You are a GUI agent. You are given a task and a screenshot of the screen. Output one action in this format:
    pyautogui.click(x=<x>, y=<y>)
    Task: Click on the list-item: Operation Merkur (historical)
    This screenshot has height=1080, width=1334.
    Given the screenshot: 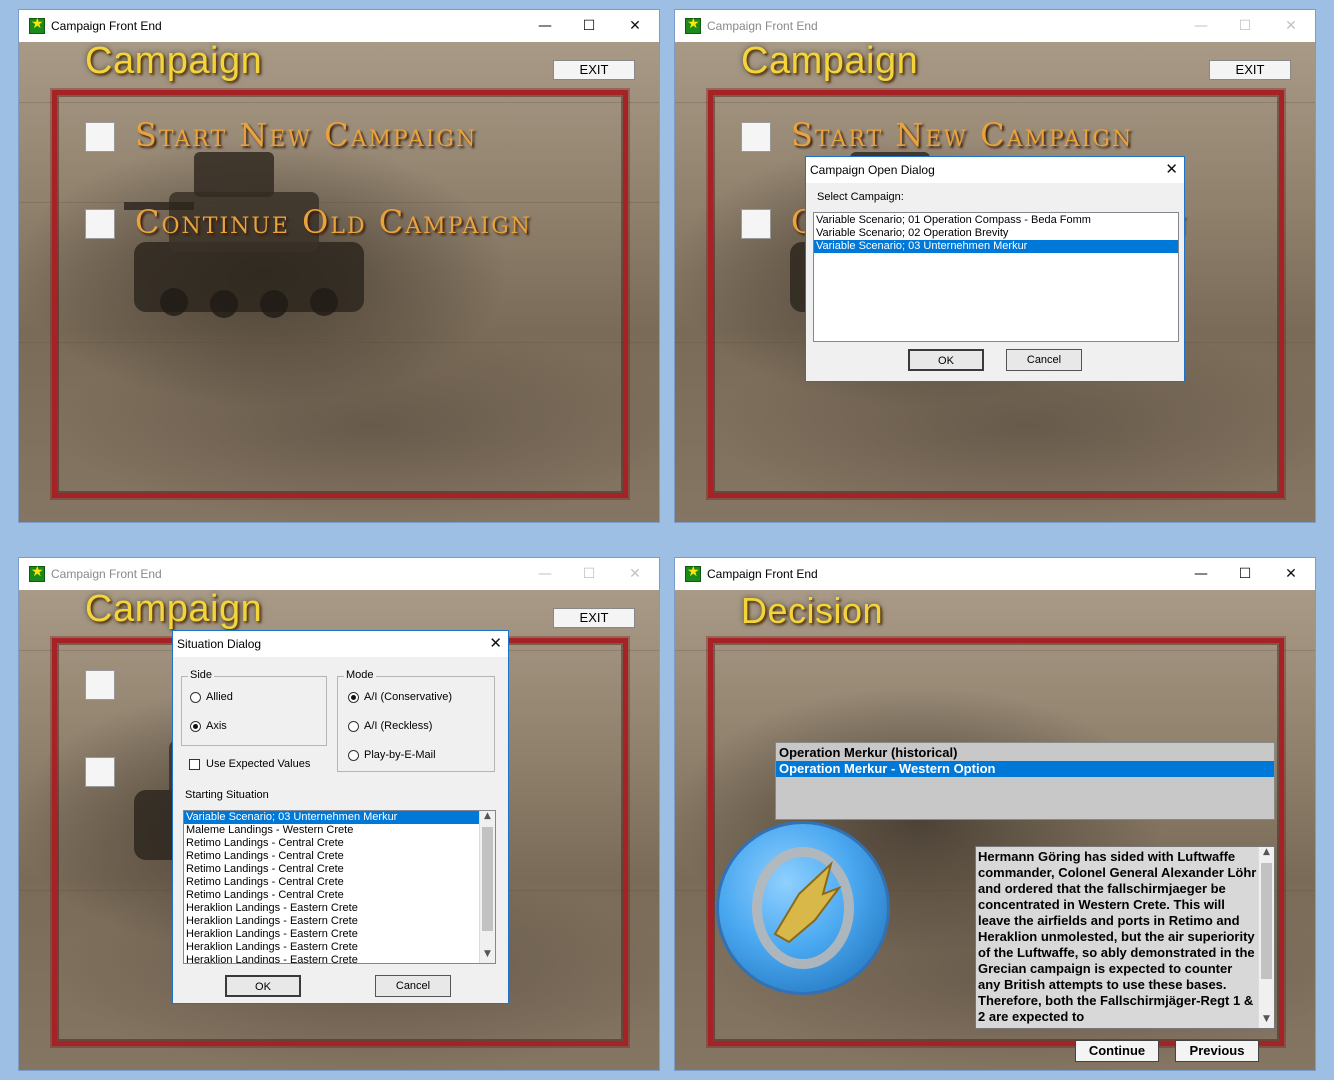 What is the action you would take?
    pyautogui.click(x=1025, y=753)
    